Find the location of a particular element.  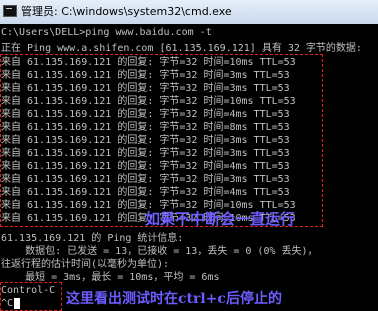

caret-c-line: ^C is located at coordinates (7, 303).